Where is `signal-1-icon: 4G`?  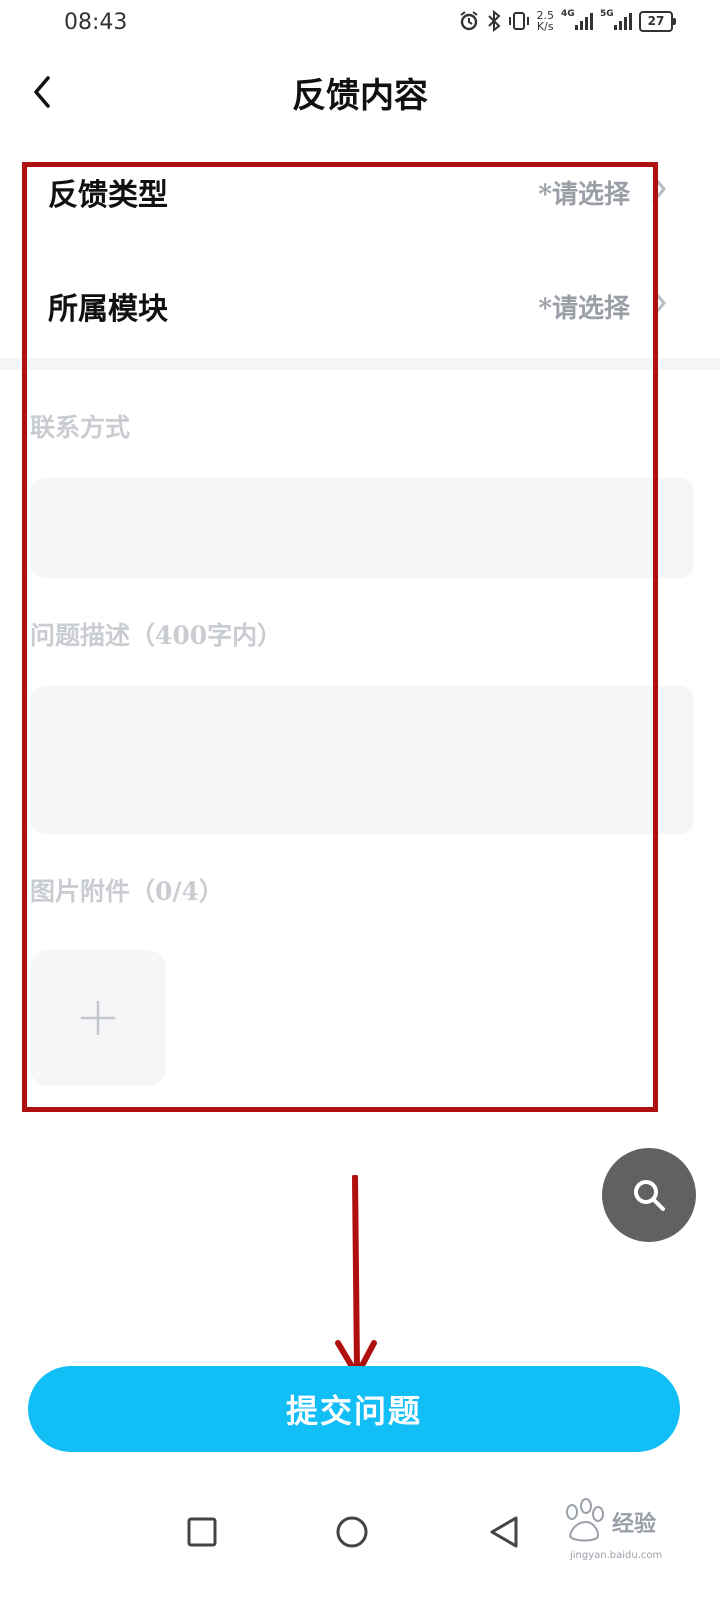
signal-1-icon: 4G is located at coordinates (577, 19).